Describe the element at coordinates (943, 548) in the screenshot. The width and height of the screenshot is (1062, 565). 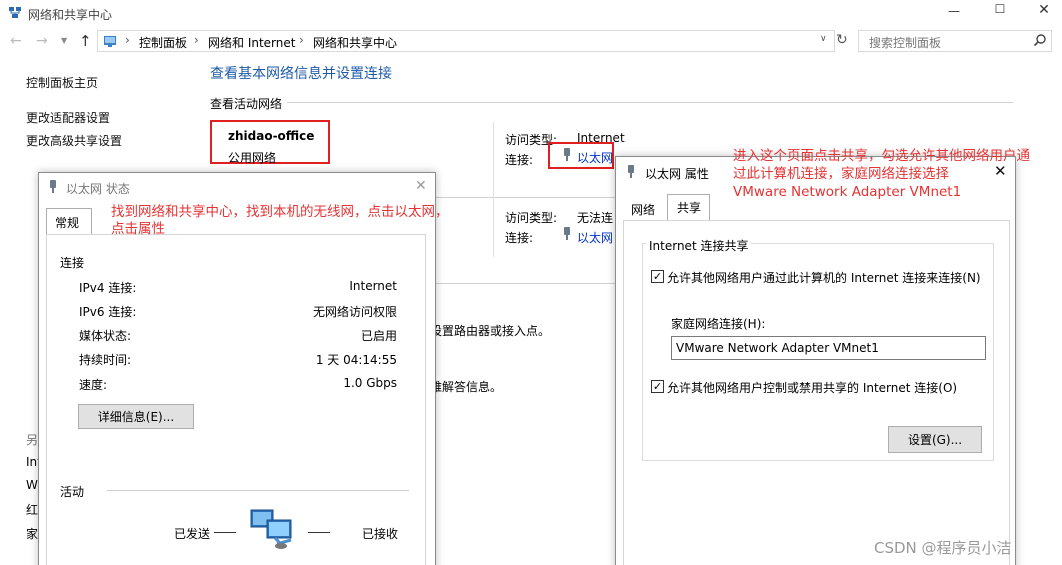
I see `csdn-watermark: CSDN @程序员小洁` at that location.